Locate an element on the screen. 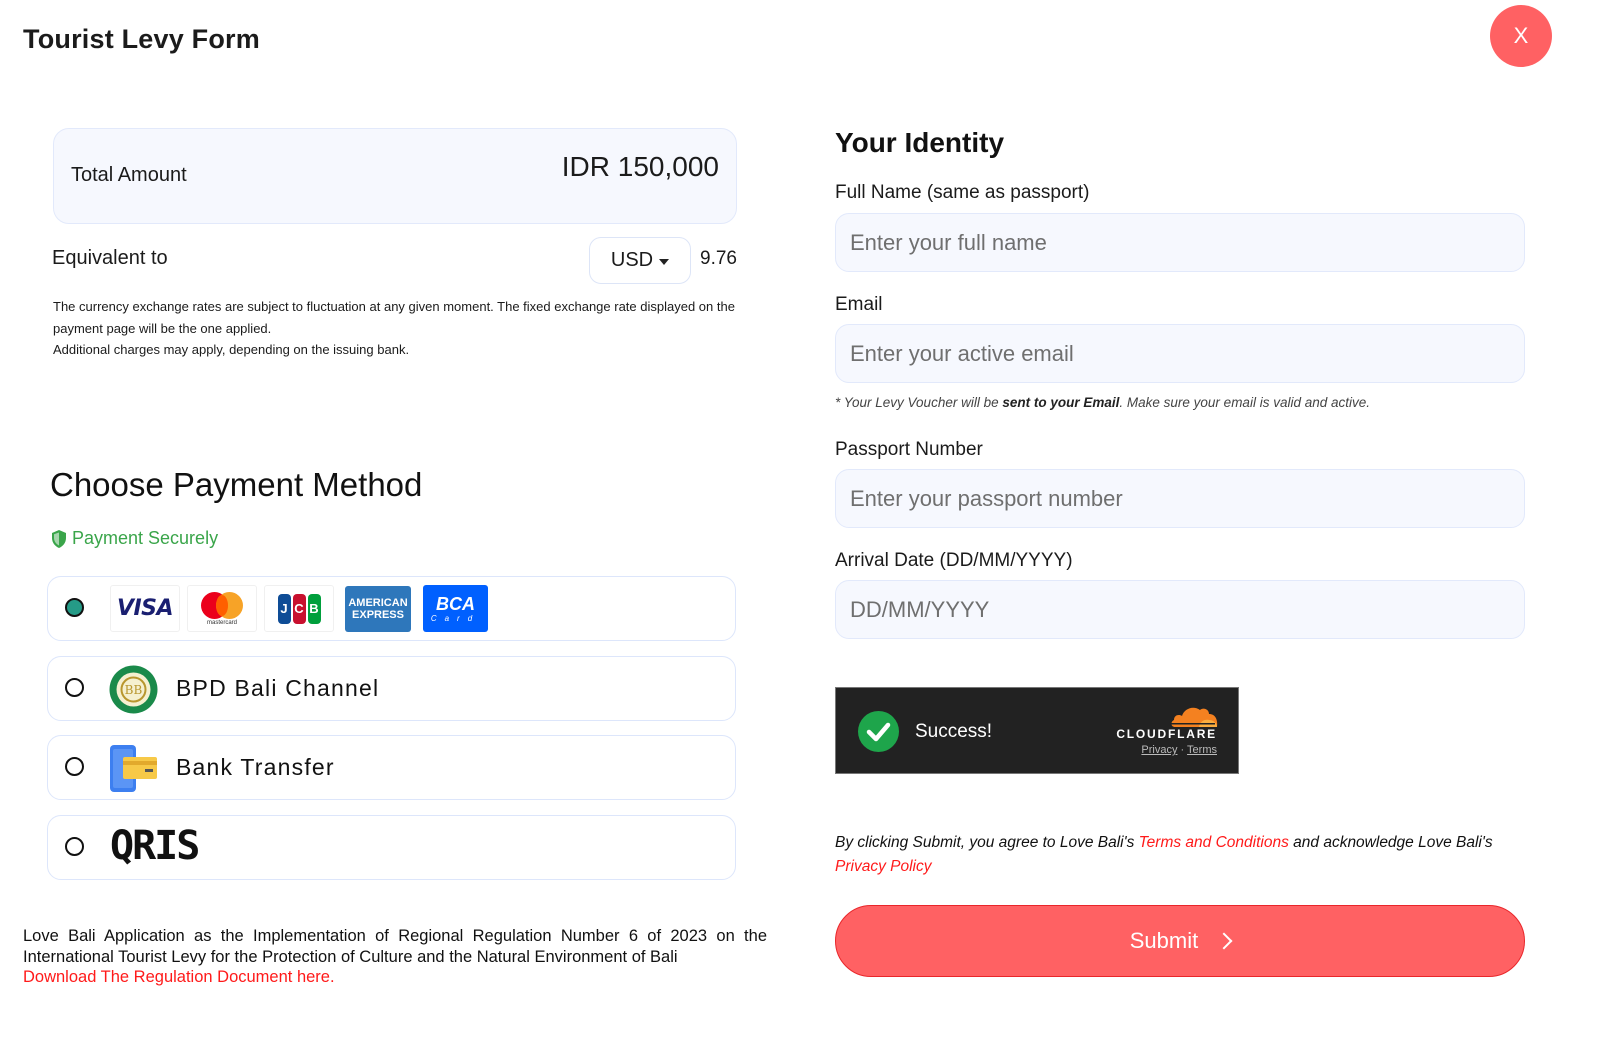 This screenshot has width=1600, height=1047. radio-bpd-bali is located at coordinates (74, 687).